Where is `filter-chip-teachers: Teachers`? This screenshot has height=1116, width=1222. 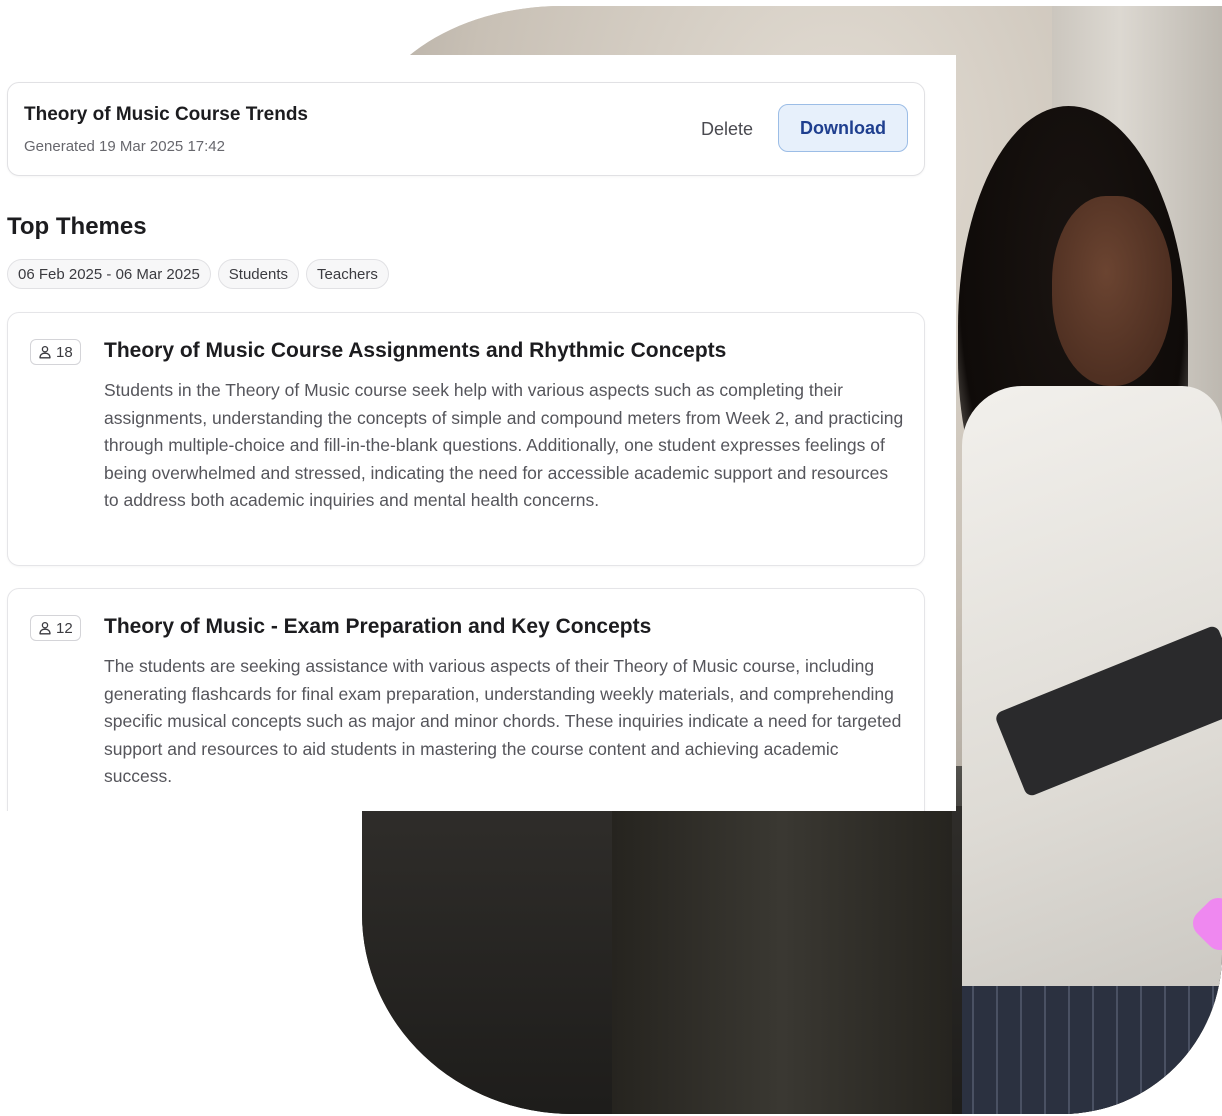 filter-chip-teachers: Teachers is located at coordinates (347, 274).